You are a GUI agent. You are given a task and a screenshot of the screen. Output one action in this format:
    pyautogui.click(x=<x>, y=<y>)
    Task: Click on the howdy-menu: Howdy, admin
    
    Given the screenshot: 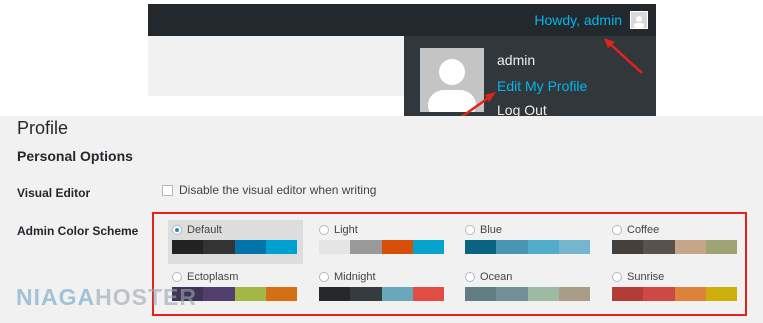 What is the action you would take?
    pyautogui.click(x=591, y=20)
    